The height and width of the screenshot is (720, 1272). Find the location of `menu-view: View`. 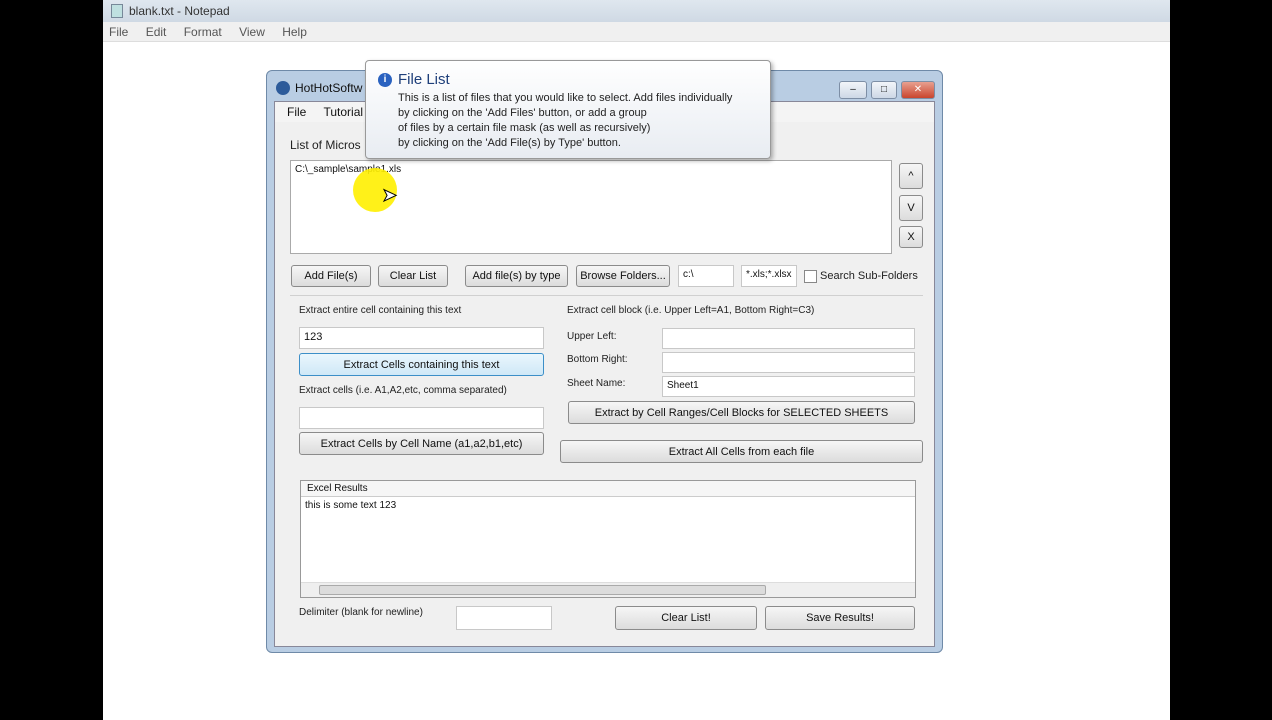

menu-view: View is located at coordinates (252, 32).